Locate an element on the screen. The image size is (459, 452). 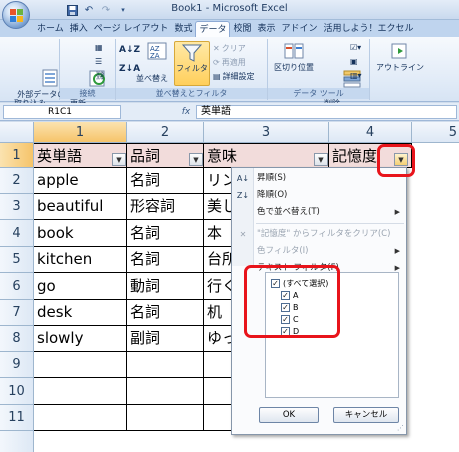
header-cell: 意味 is located at coordinates (266, 155).